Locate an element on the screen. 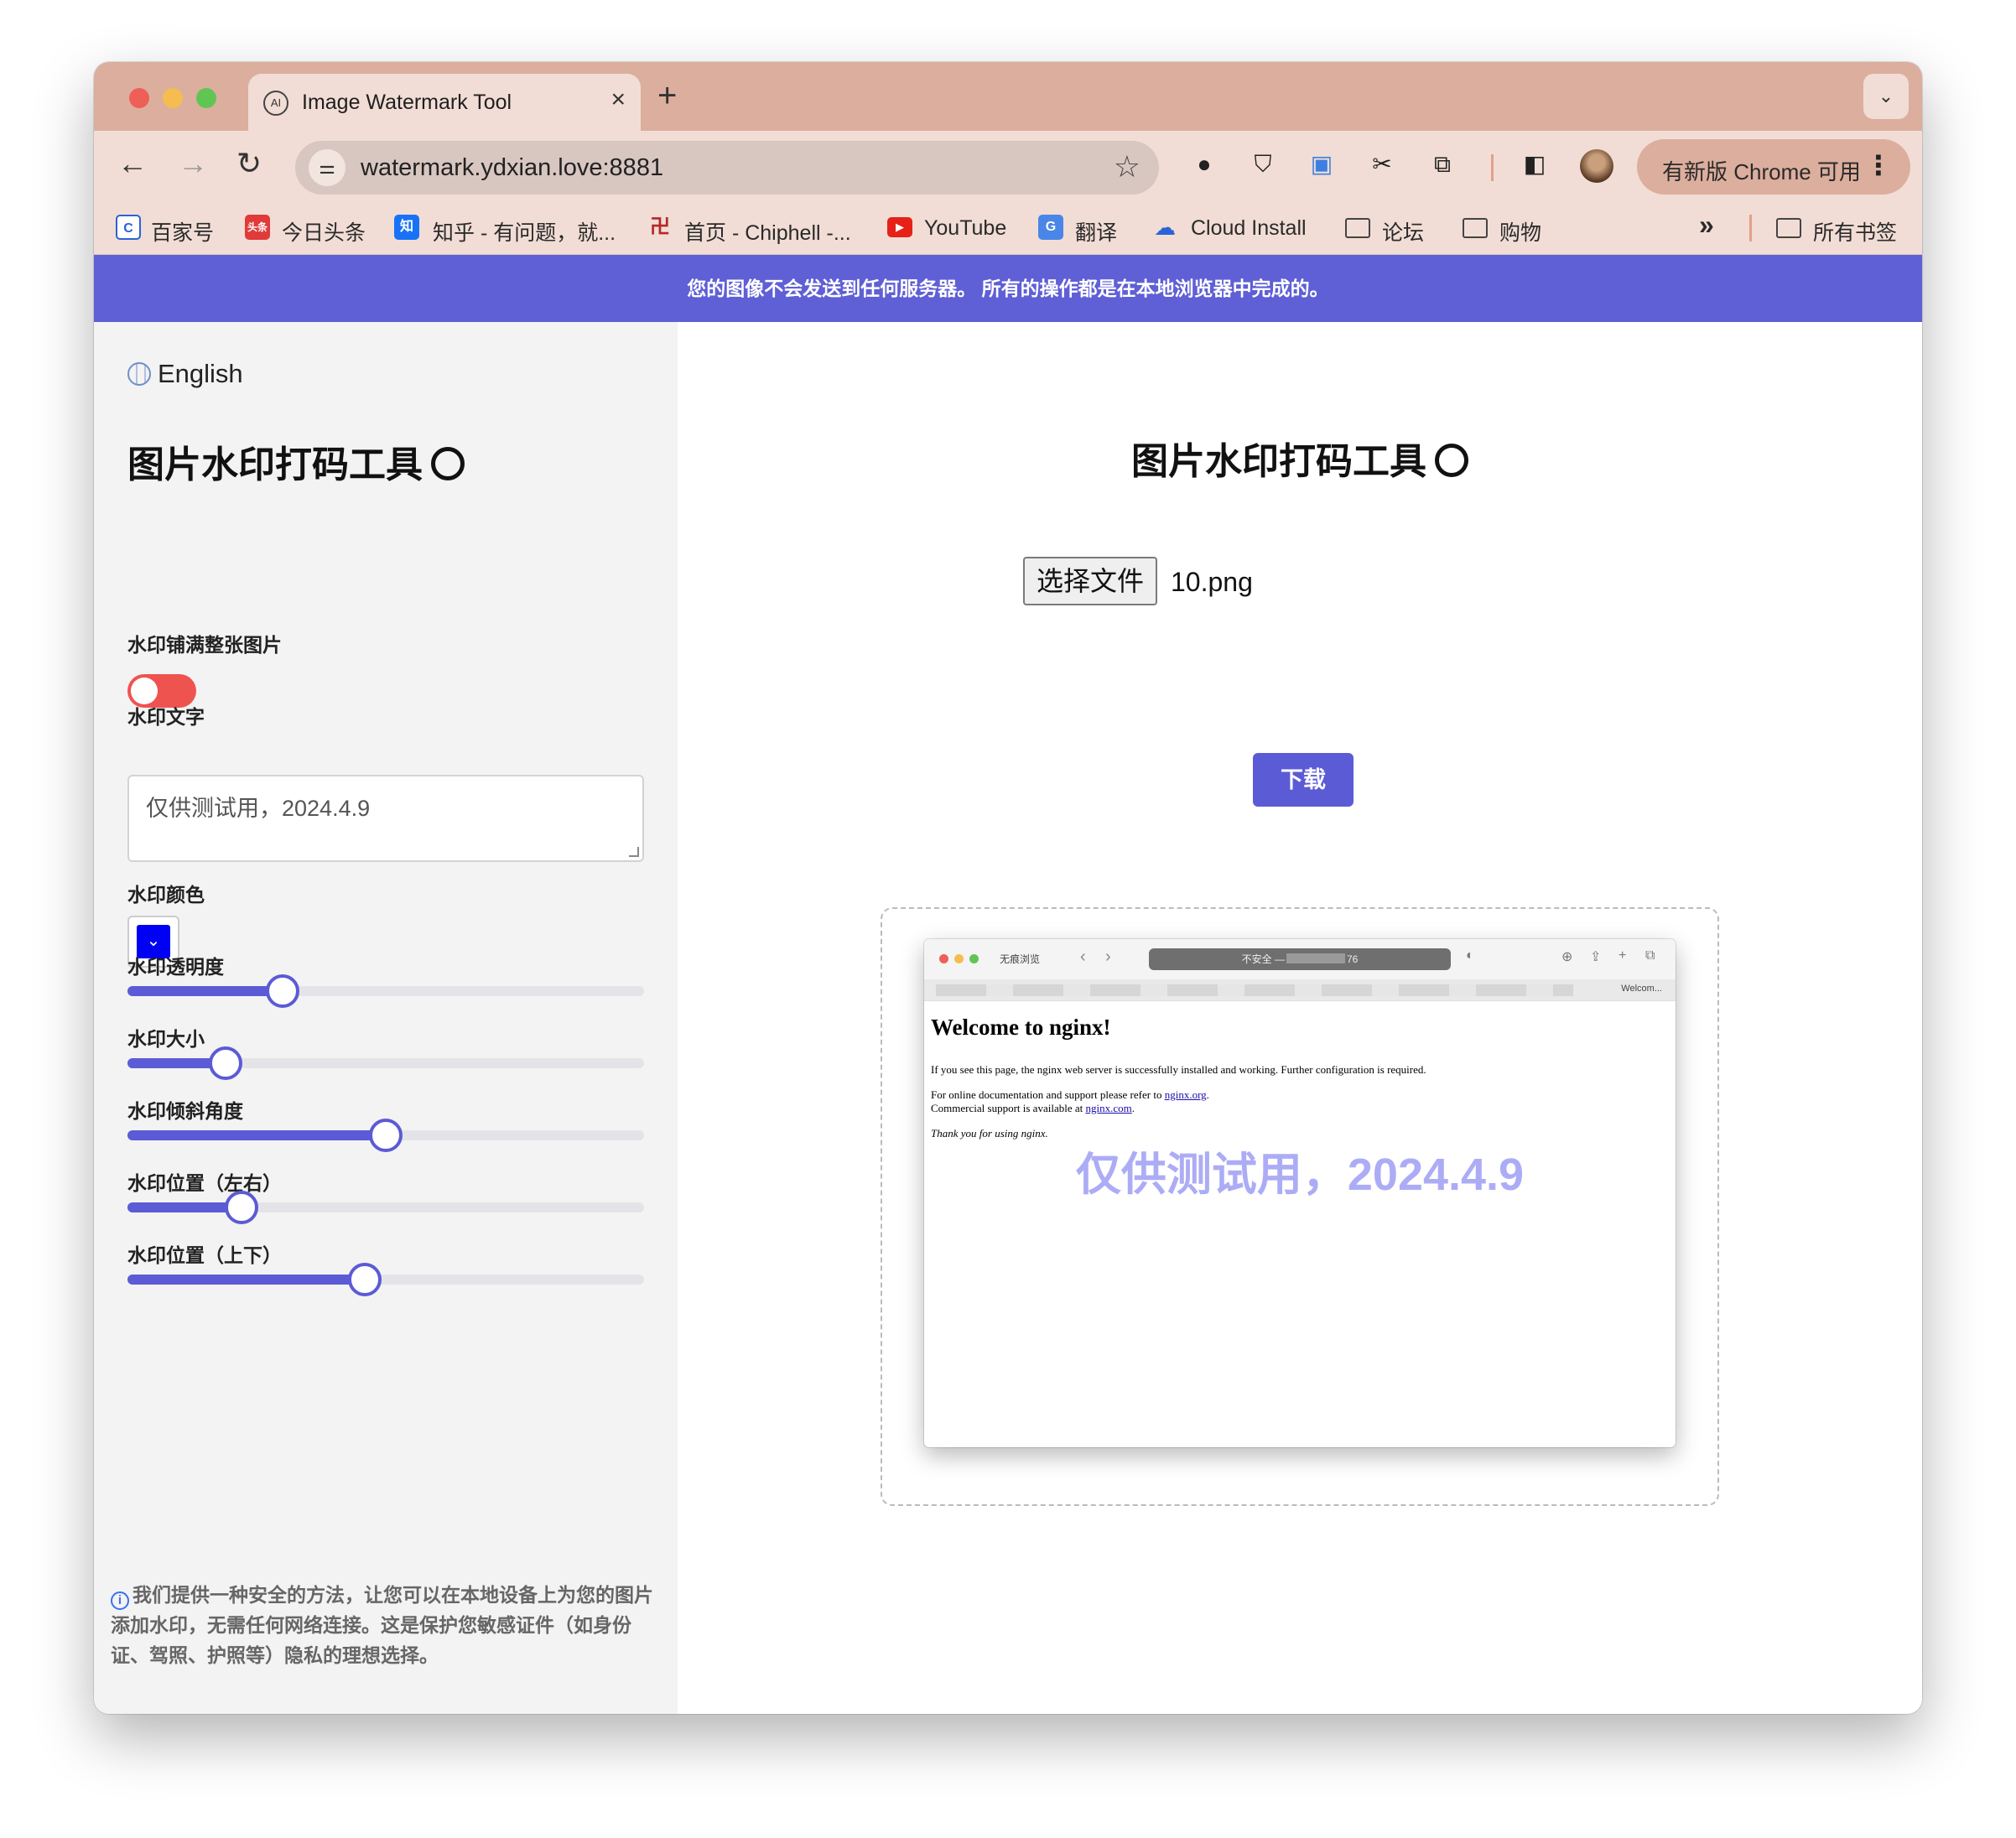 This screenshot has width=2016, height=1838. tab-image-watermark-tool: AI Image Watermark Tool × is located at coordinates (444, 102).